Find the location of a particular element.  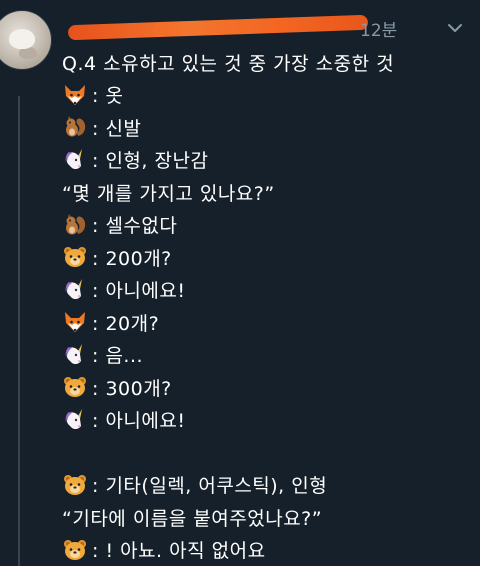

tweet-line-text: “몇 개를 가지고 있나요?” is located at coordinates (168, 193).